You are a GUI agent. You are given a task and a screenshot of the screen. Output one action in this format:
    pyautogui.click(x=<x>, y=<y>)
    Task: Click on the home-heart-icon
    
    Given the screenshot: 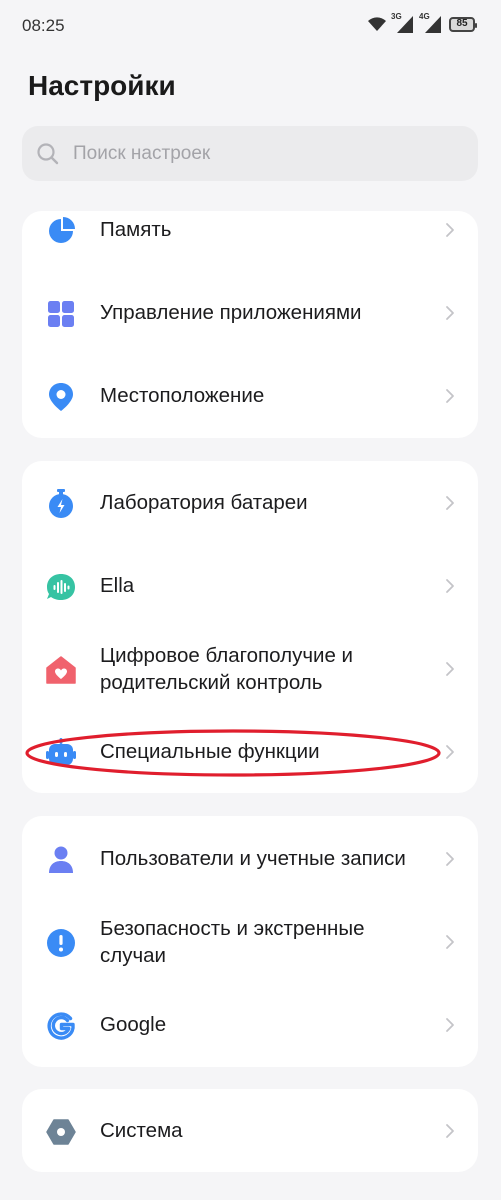 What is the action you would take?
    pyautogui.click(x=61, y=670)
    